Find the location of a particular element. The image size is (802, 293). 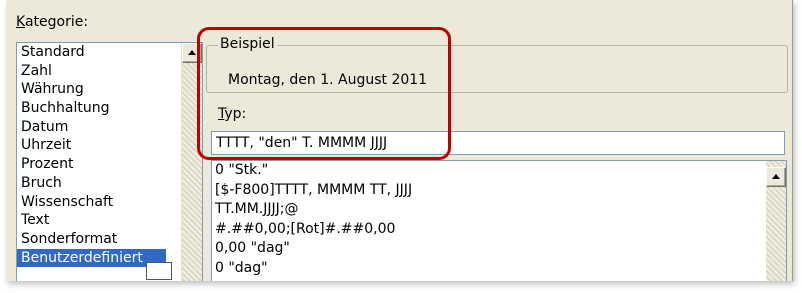

mouse-cursor-icon is located at coordinates (159, 271).